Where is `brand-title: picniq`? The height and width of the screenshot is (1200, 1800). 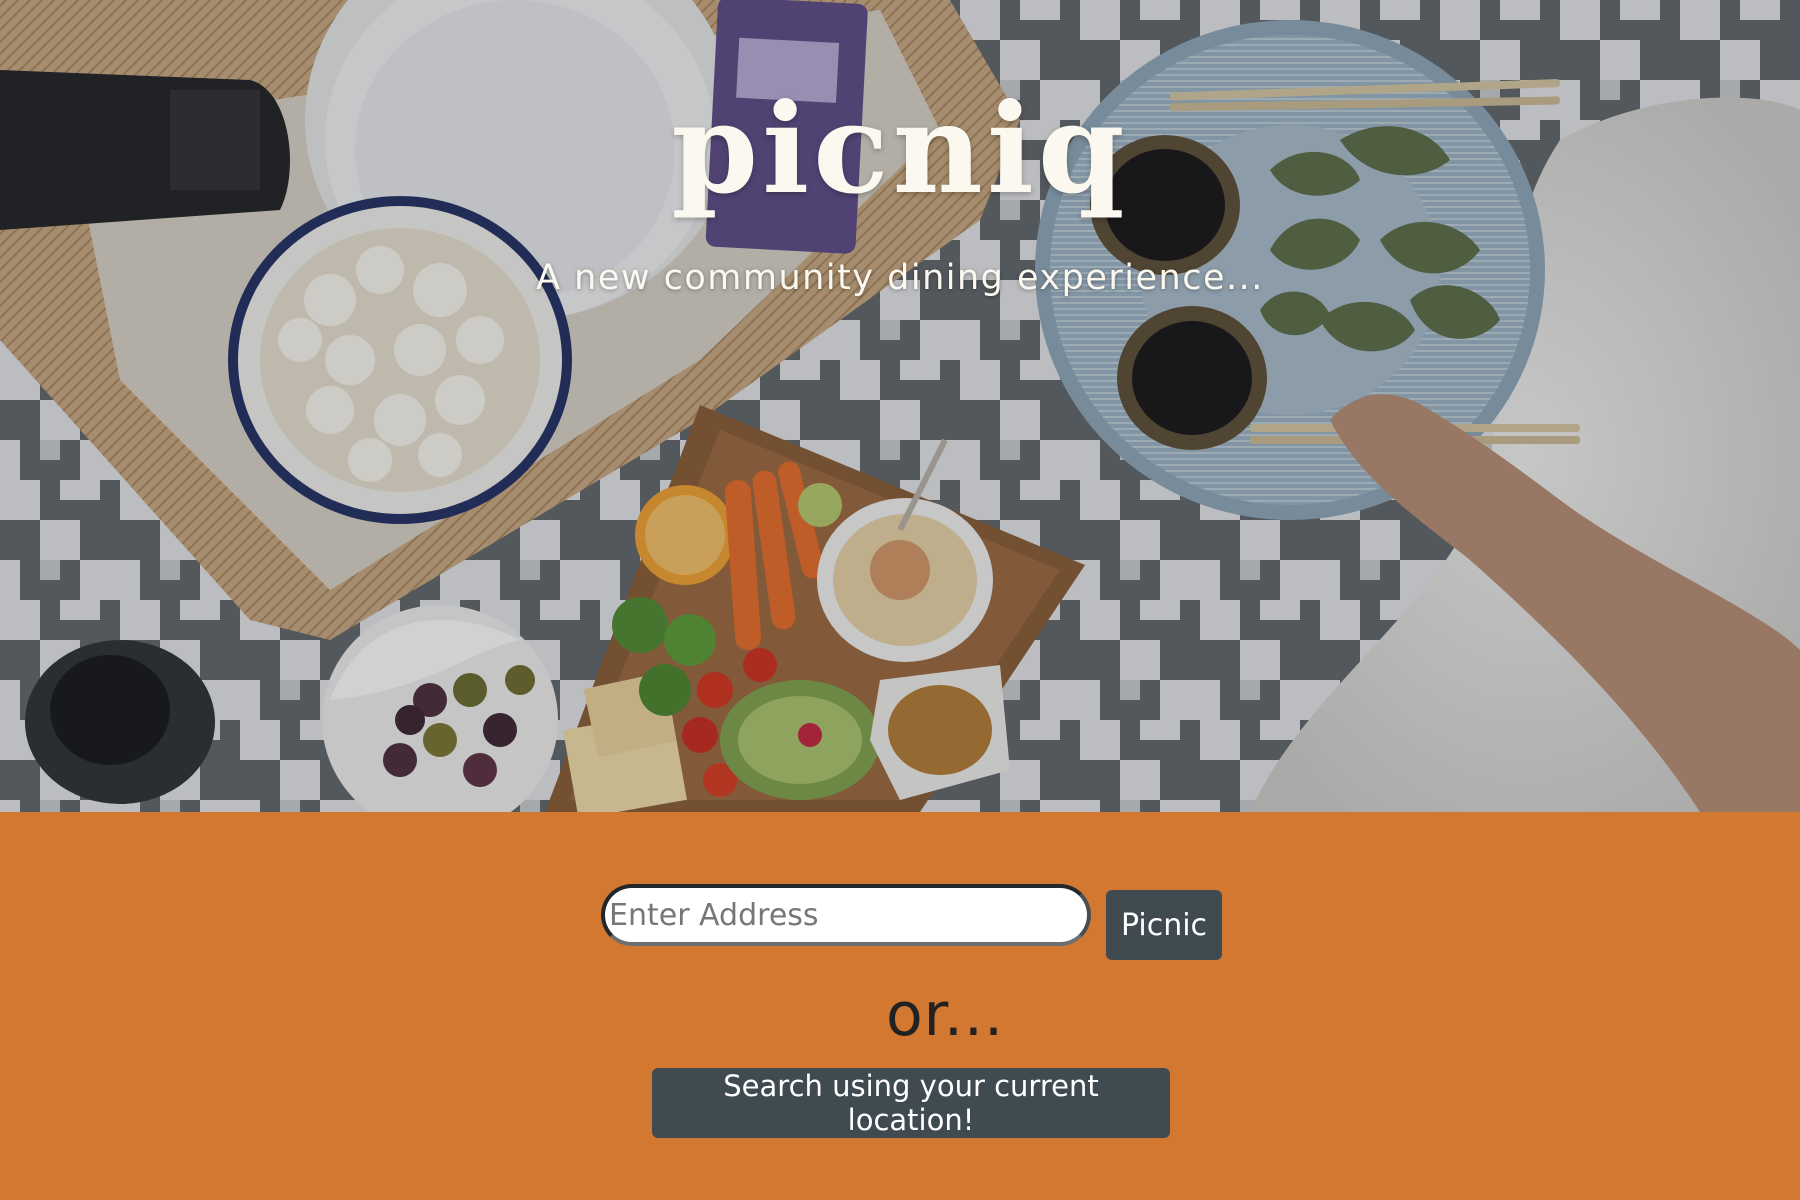
brand-title: picniq is located at coordinates (900, 149).